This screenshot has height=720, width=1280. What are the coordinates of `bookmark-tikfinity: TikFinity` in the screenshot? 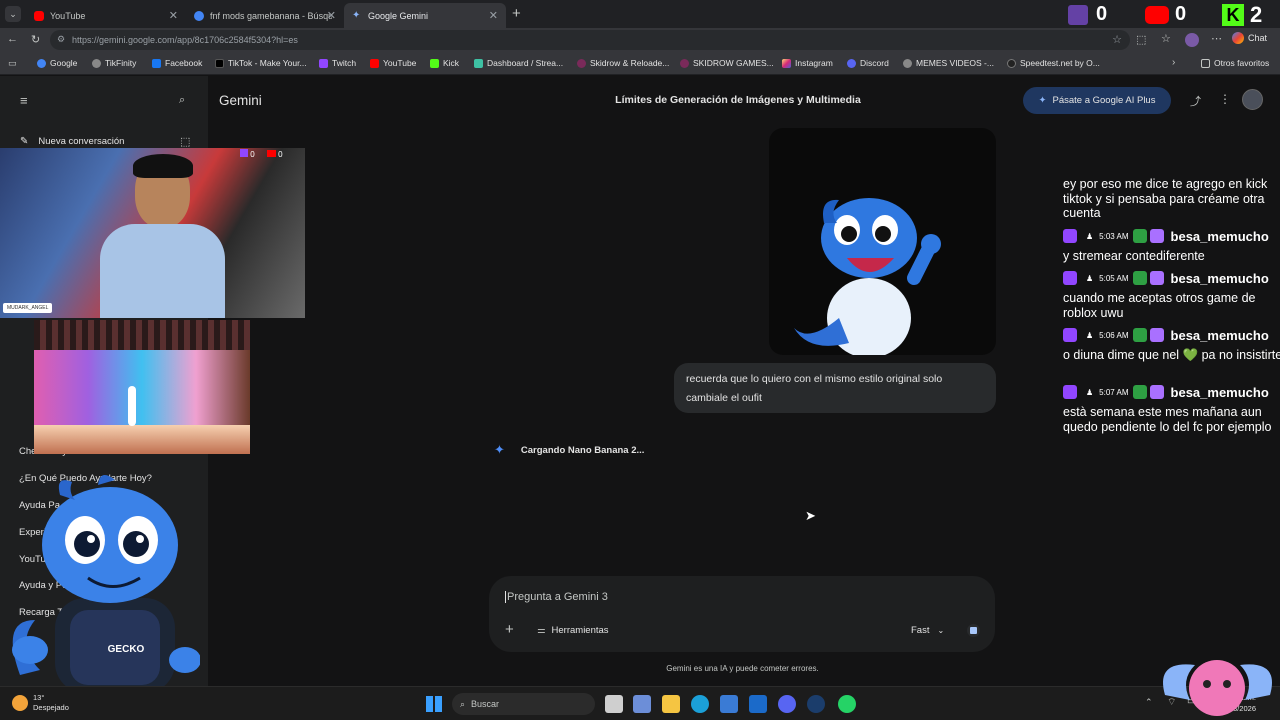 It's located at (114, 63).